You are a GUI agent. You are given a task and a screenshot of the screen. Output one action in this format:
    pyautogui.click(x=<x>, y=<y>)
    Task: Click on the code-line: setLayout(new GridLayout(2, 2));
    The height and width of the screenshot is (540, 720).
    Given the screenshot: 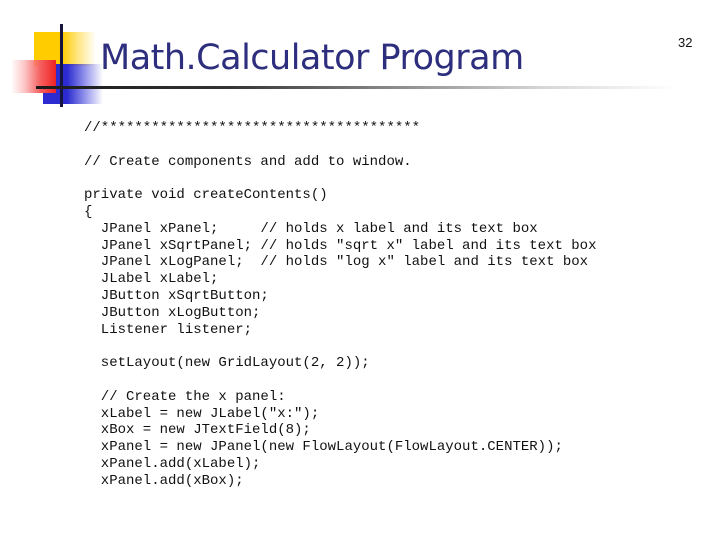 What is the action you would take?
    pyautogui.click(x=227, y=363)
    